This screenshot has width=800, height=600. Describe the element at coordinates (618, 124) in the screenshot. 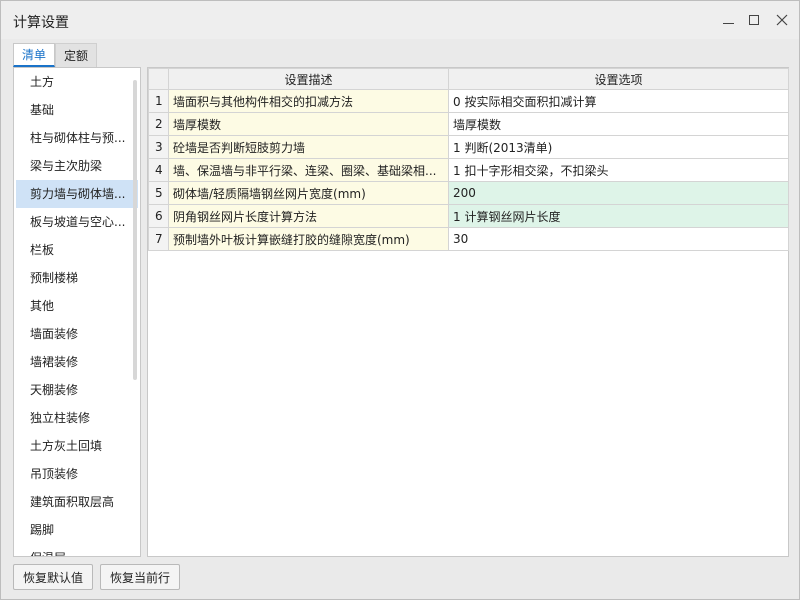

I see `row-option: 墙厚模数` at that location.